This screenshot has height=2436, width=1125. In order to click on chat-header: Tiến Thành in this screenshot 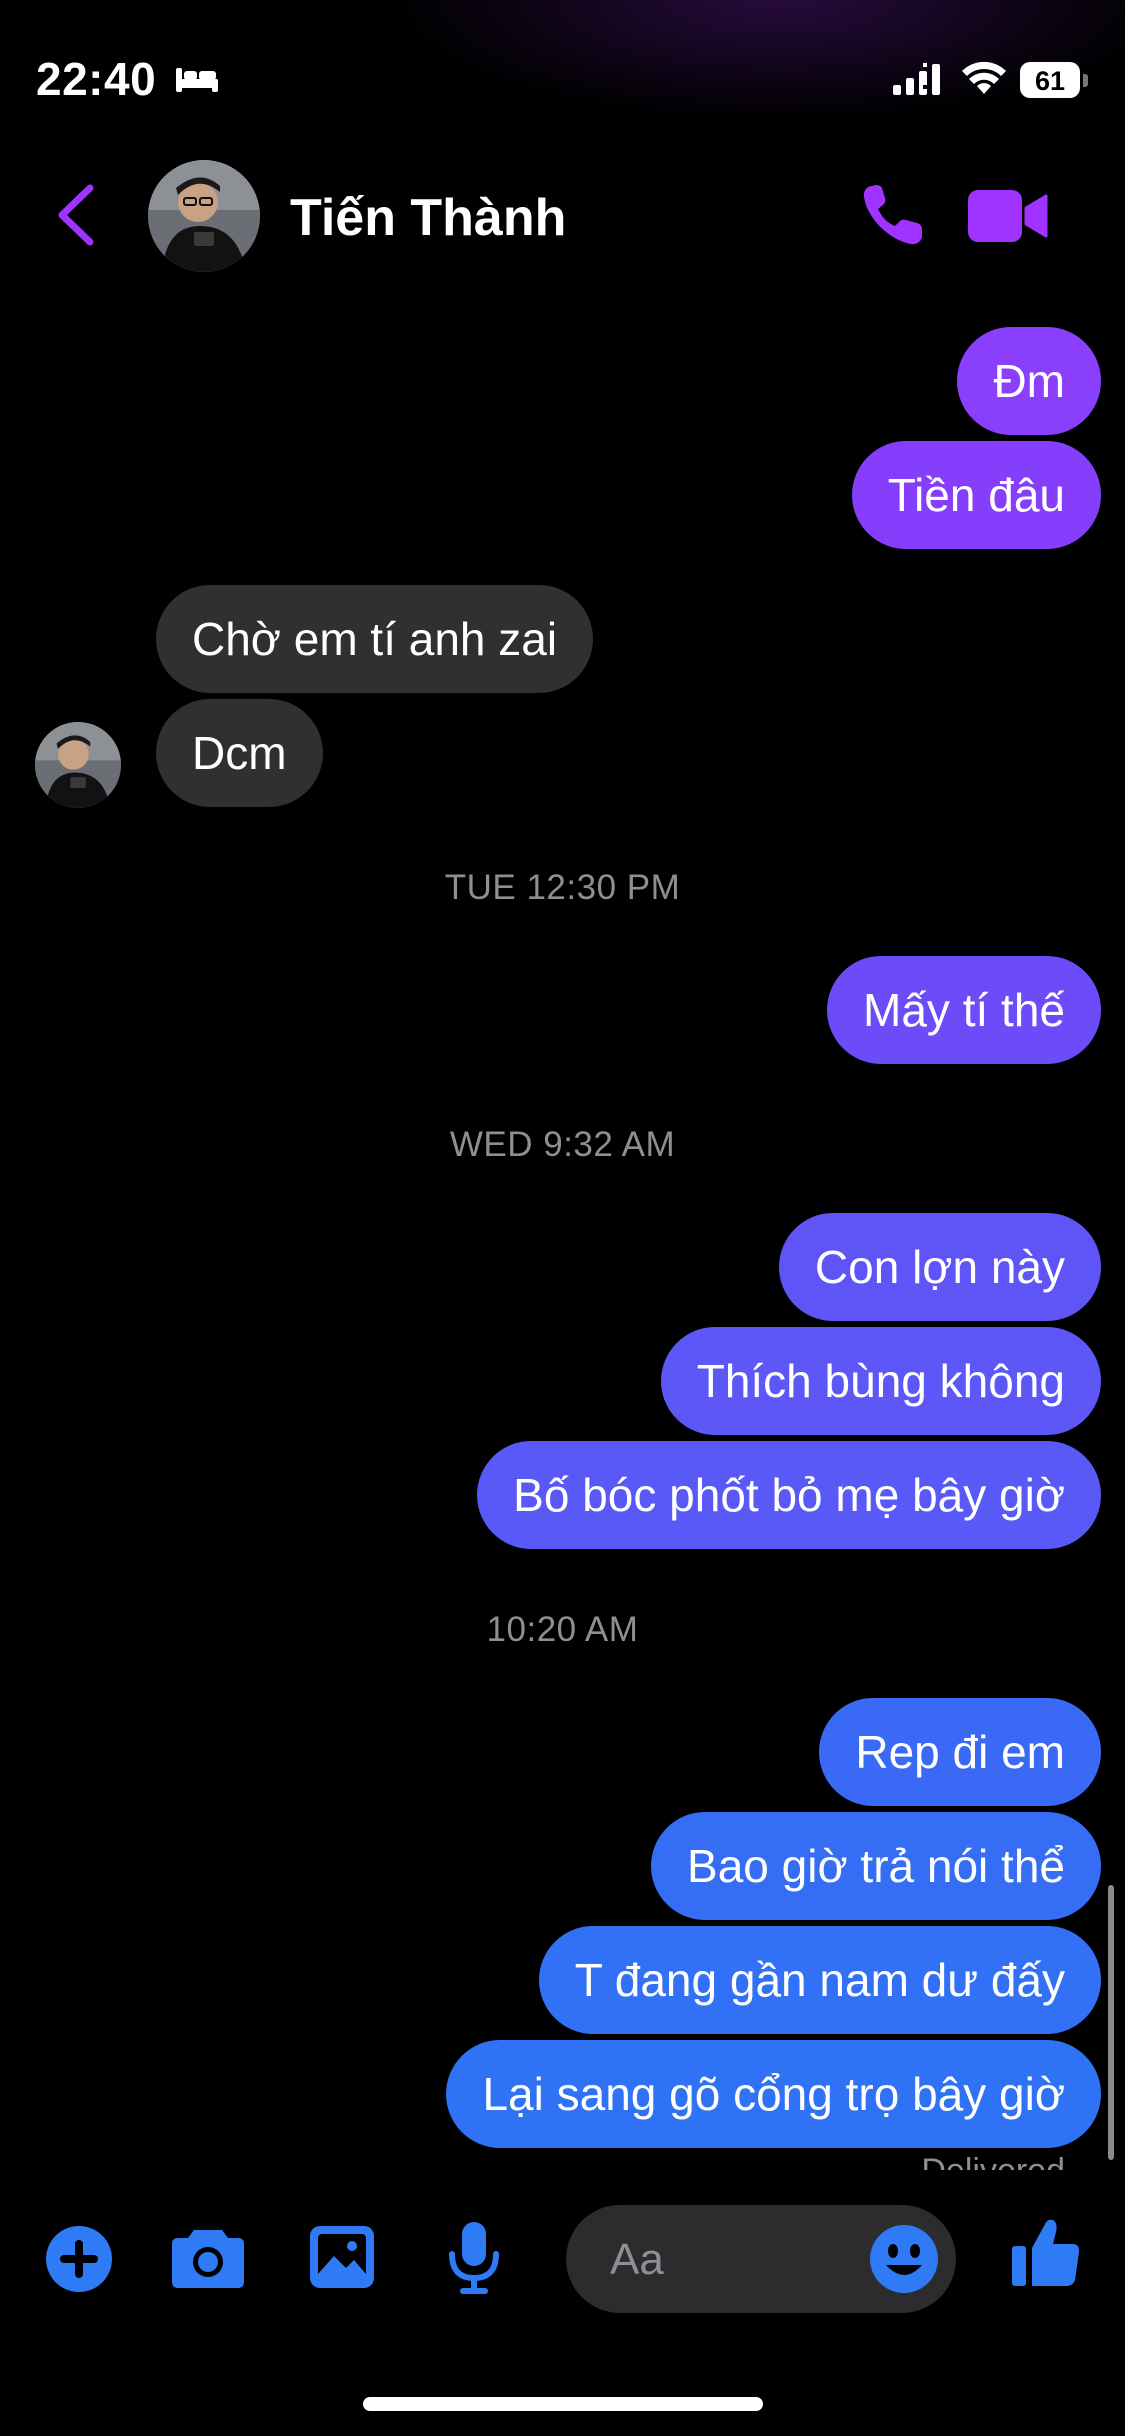, I will do `click(562, 225)`.